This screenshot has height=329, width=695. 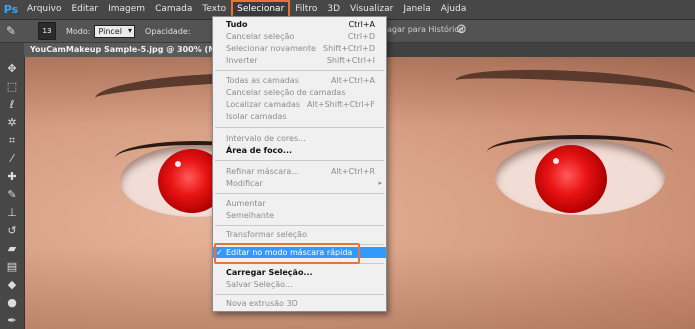 What do you see at coordinates (299, 92) in the screenshot?
I see `menu-item-cancelar-selecao-camadas: Cancelar seleção de camadas` at bounding box center [299, 92].